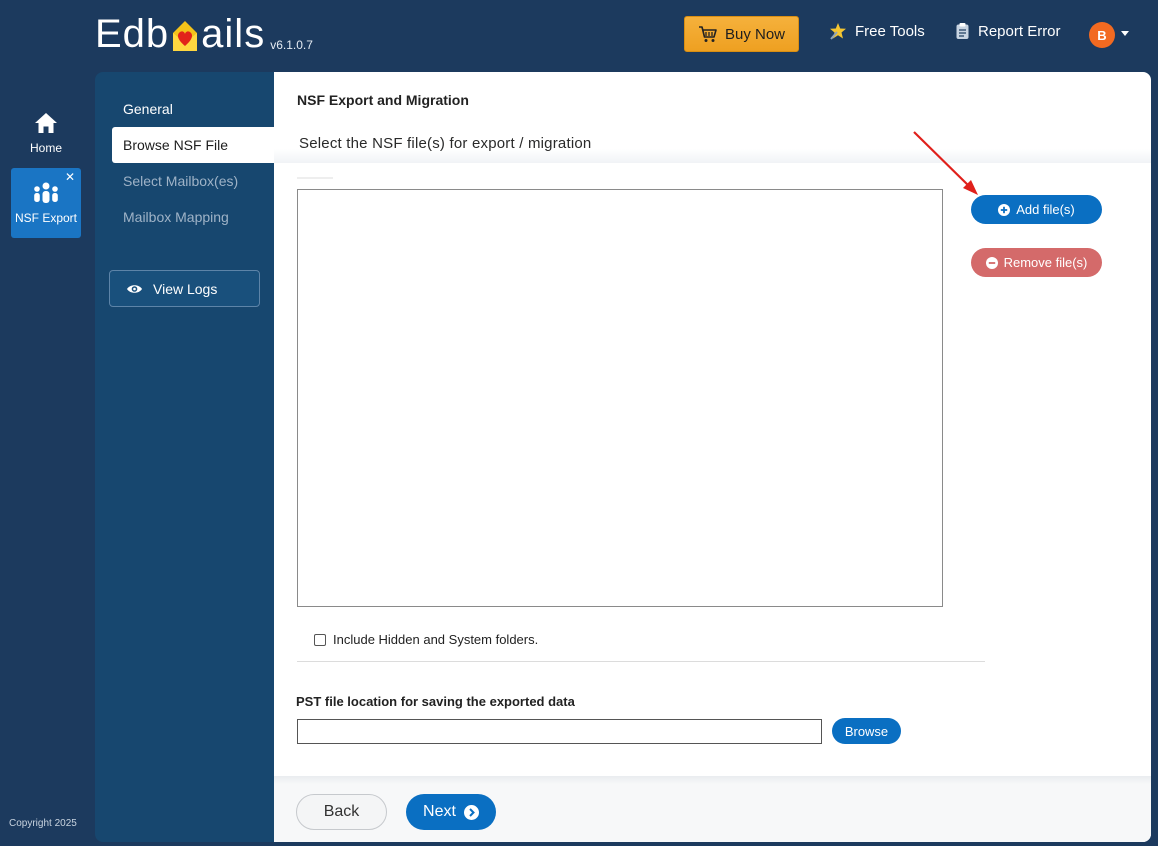  What do you see at coordinates (46, 192) in the screenshot?
I see `users-icon` at bounding box center [46, 192].